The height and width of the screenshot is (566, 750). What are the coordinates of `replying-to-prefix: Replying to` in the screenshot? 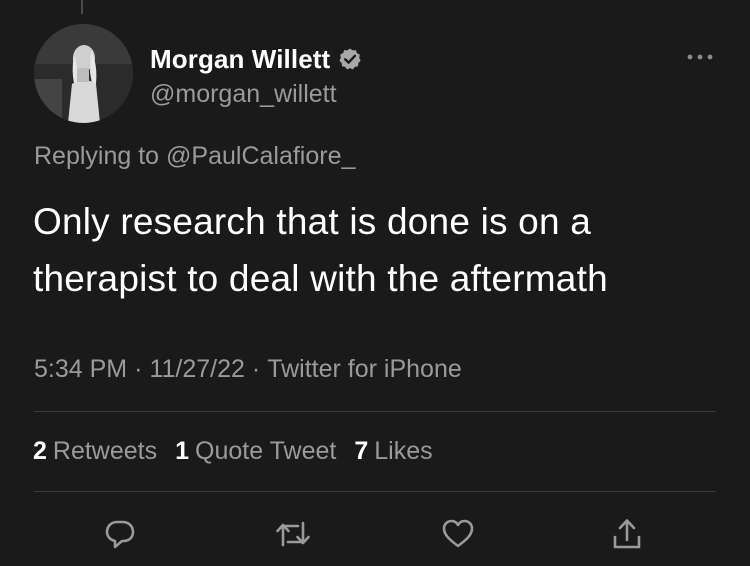 It's located at (97, 156).